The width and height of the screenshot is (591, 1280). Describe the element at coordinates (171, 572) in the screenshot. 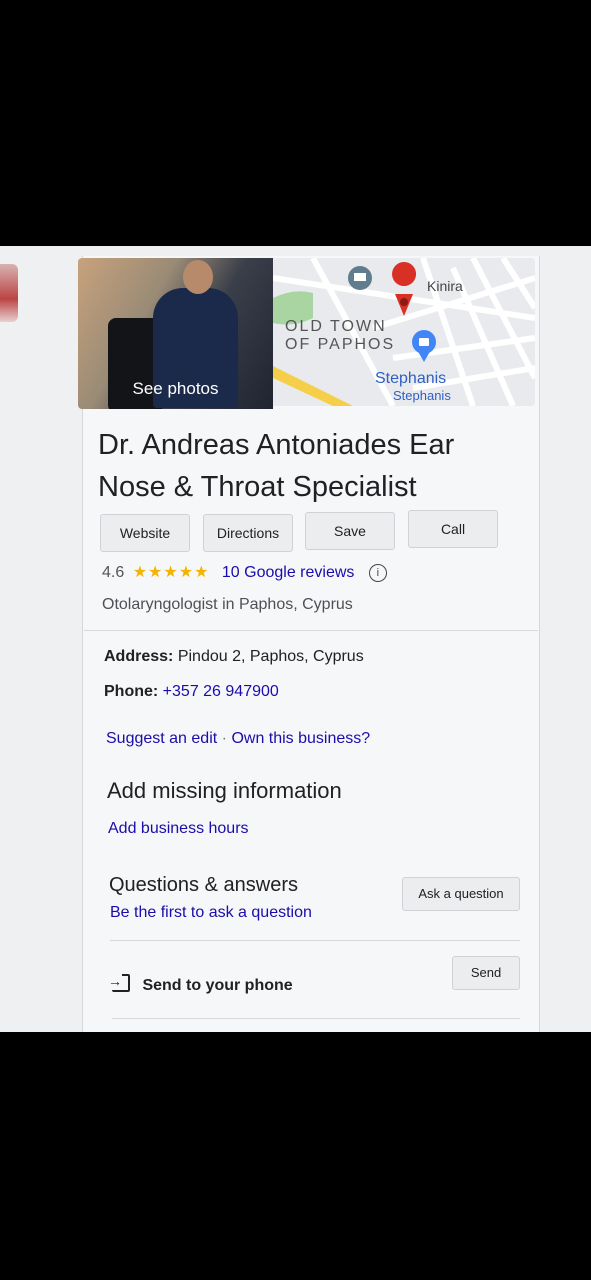

I see `rating-stars: ★★★★★` at that location.